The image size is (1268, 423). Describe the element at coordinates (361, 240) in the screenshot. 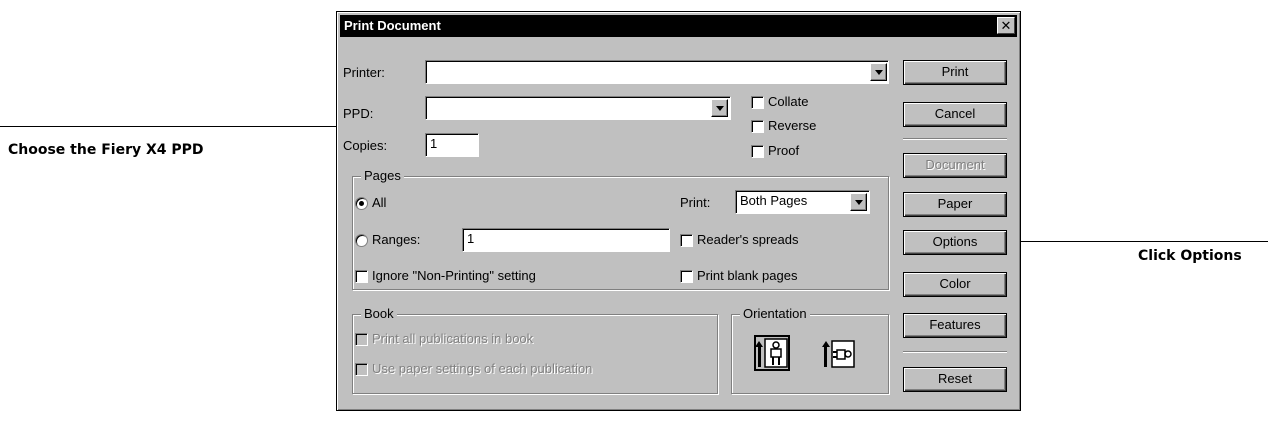

I see `ranges-radio` at that location.